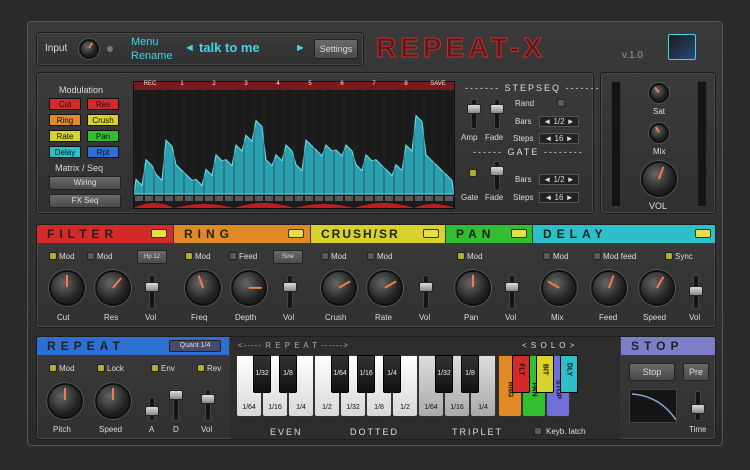 The height and width of the screenshot is (470, 750). What do you see at coordinates (473, 173) in the screenshot?
I see `gate-toggle` at bounding box center [473, 173].